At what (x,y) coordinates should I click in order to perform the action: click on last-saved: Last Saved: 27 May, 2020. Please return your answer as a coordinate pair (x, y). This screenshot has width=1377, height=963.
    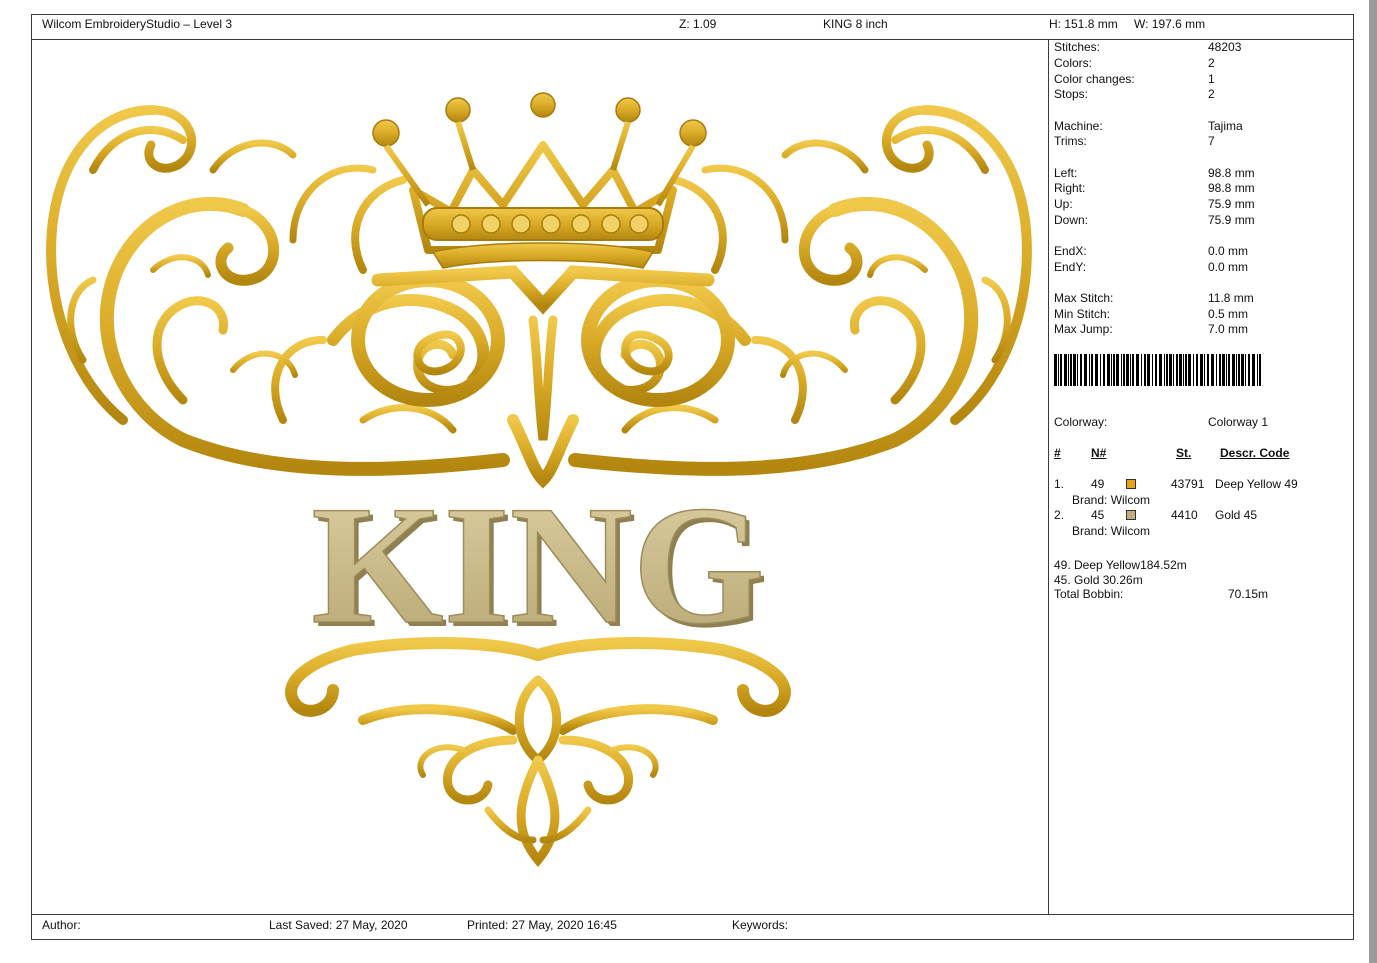
    Looking at the image, I should click on (338, 925).